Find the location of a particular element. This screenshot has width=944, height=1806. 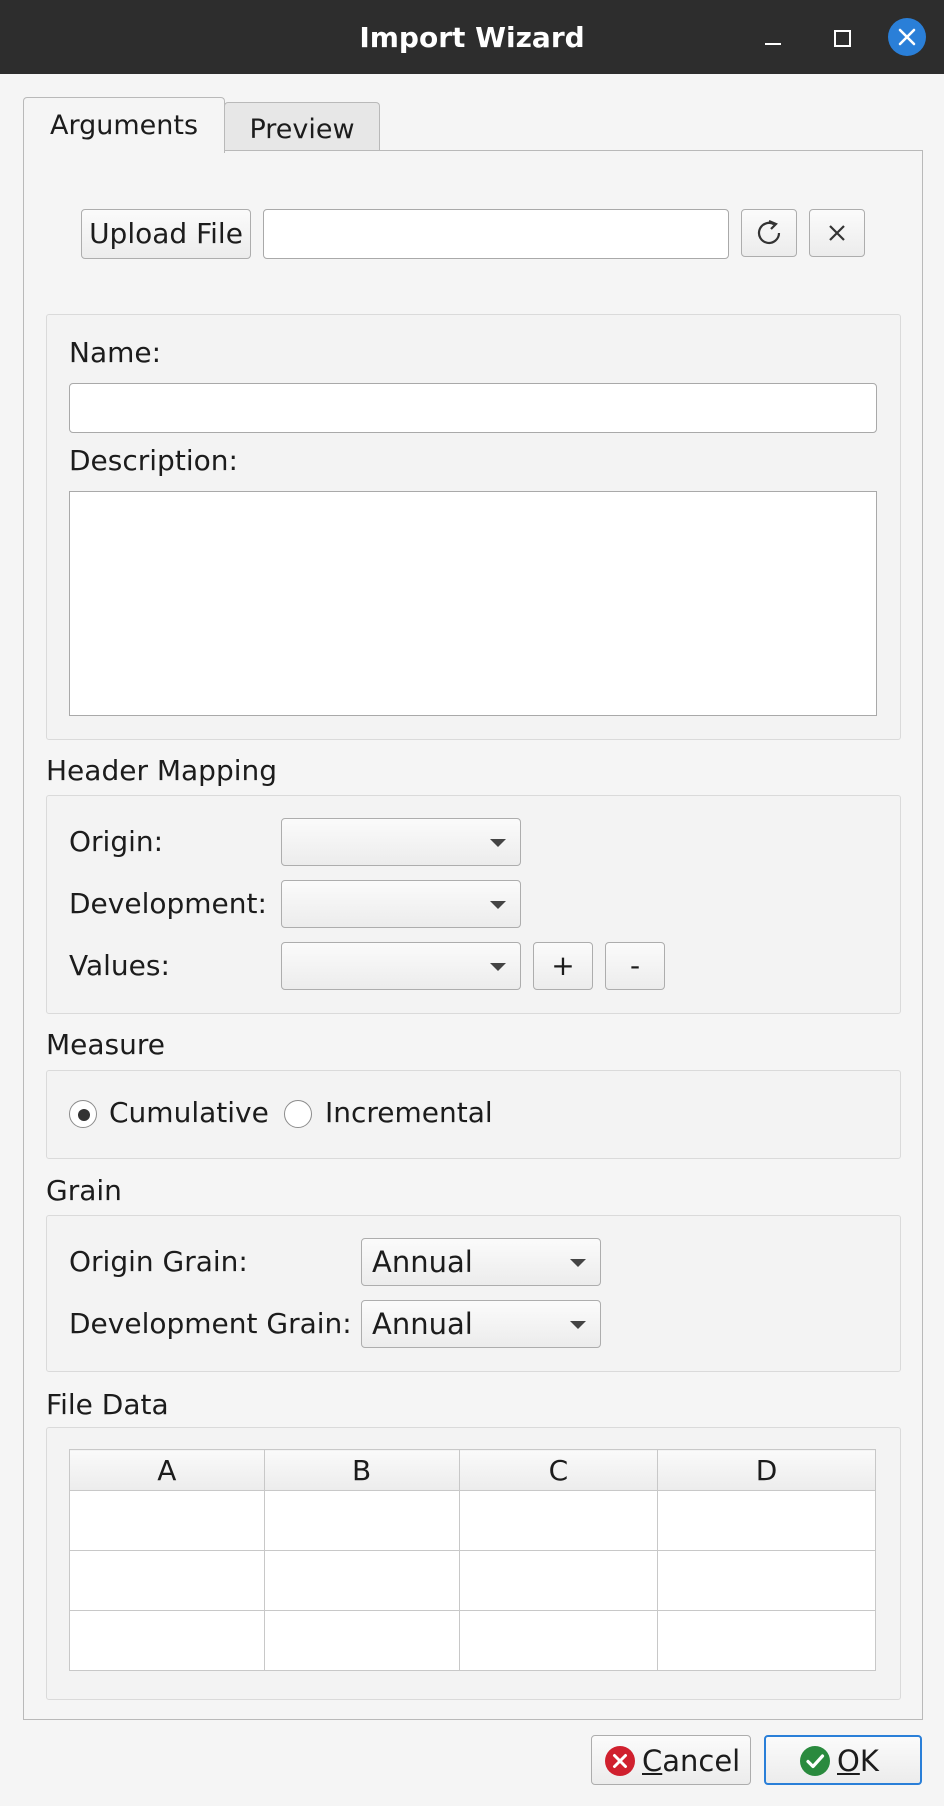

file-data-table: A B C D is located at coordinates (472, 1560).